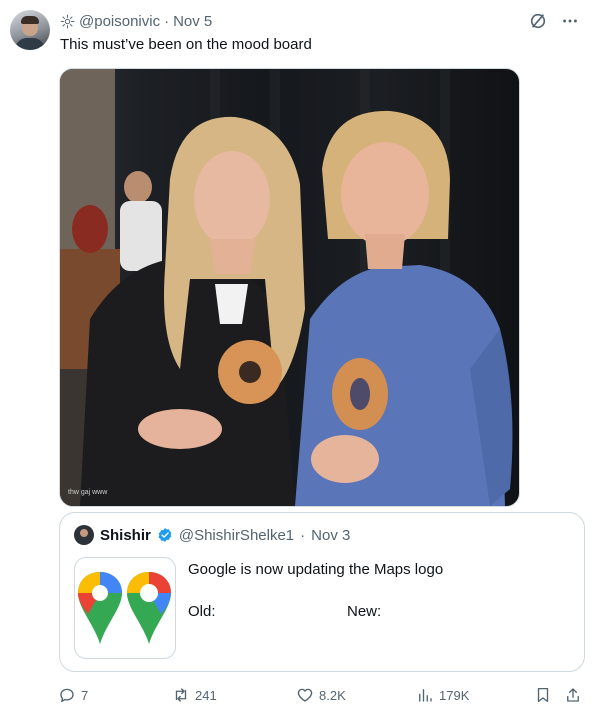  What do you see at coordinates (332, 695) in the screenshot?
I see `like-count: 8.2K` at bounding box center [332, 695].